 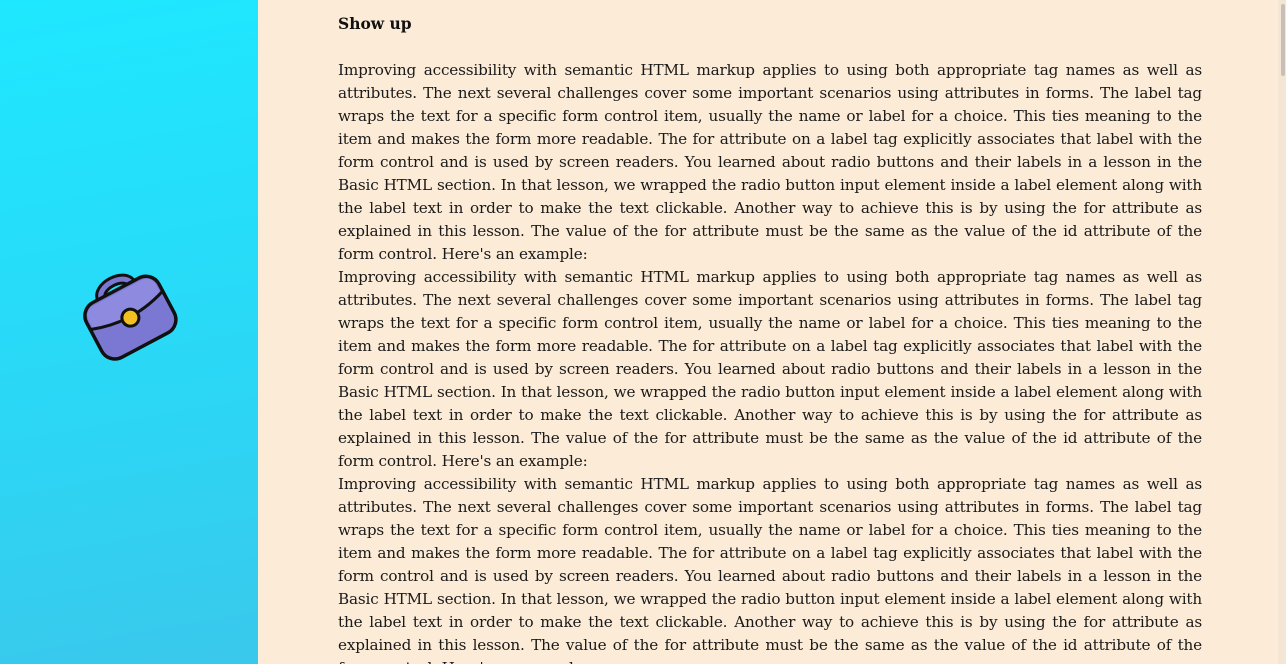 I want to click on scrollbar, so click(x=1282, y=332).